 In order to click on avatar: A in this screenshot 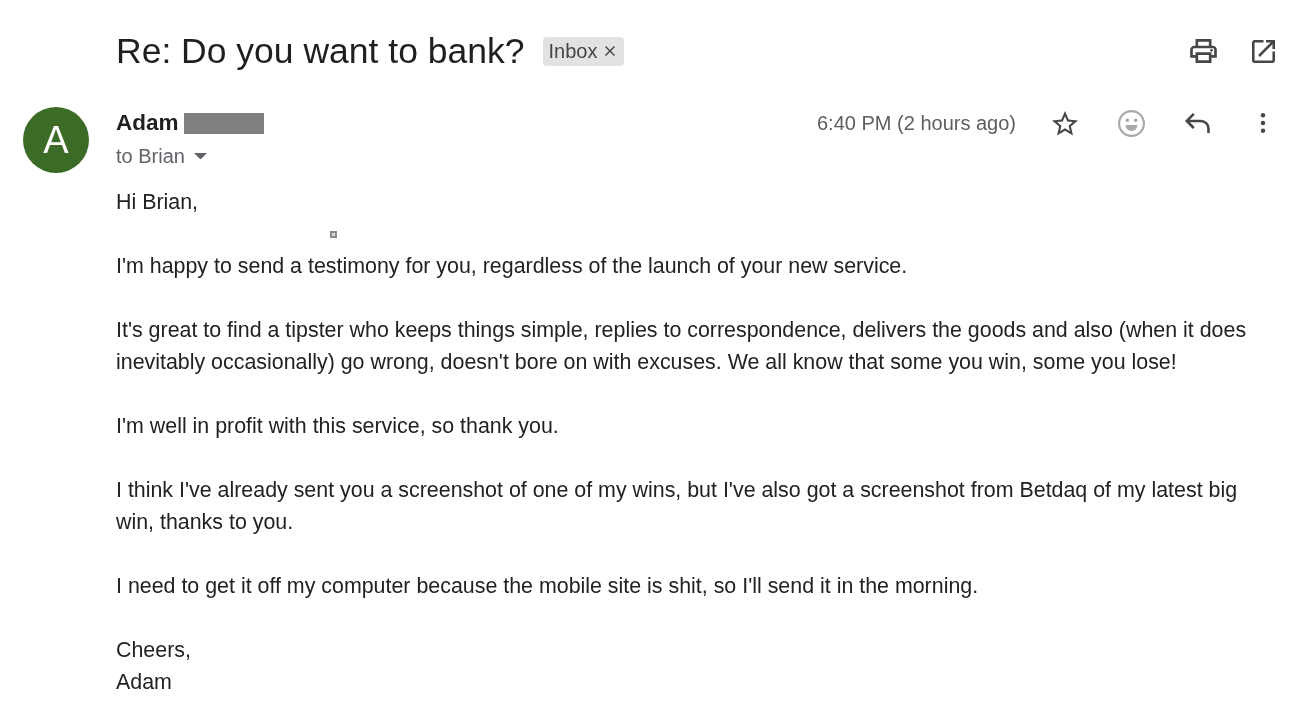, I will do `click(56, 140)`.